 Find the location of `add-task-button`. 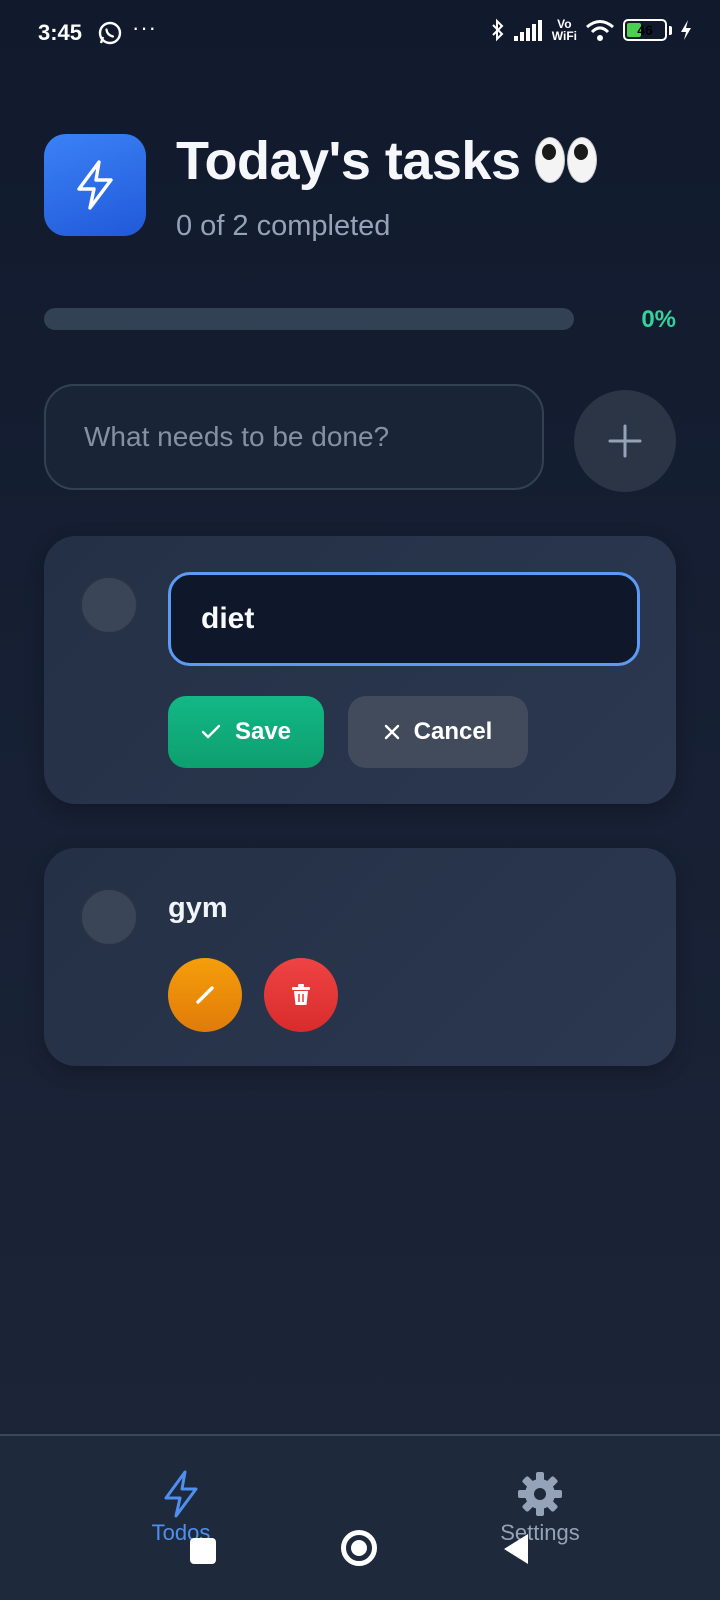

add-task-button is located at coordinates (625, 441).